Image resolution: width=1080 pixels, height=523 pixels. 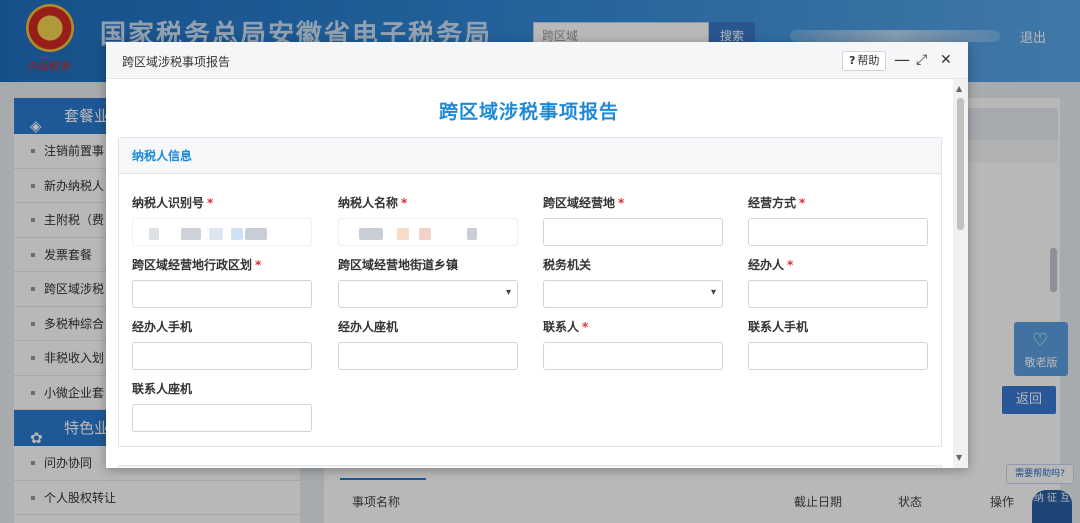 I want to click on field-label: 联系人, so click(x=561, y=327).